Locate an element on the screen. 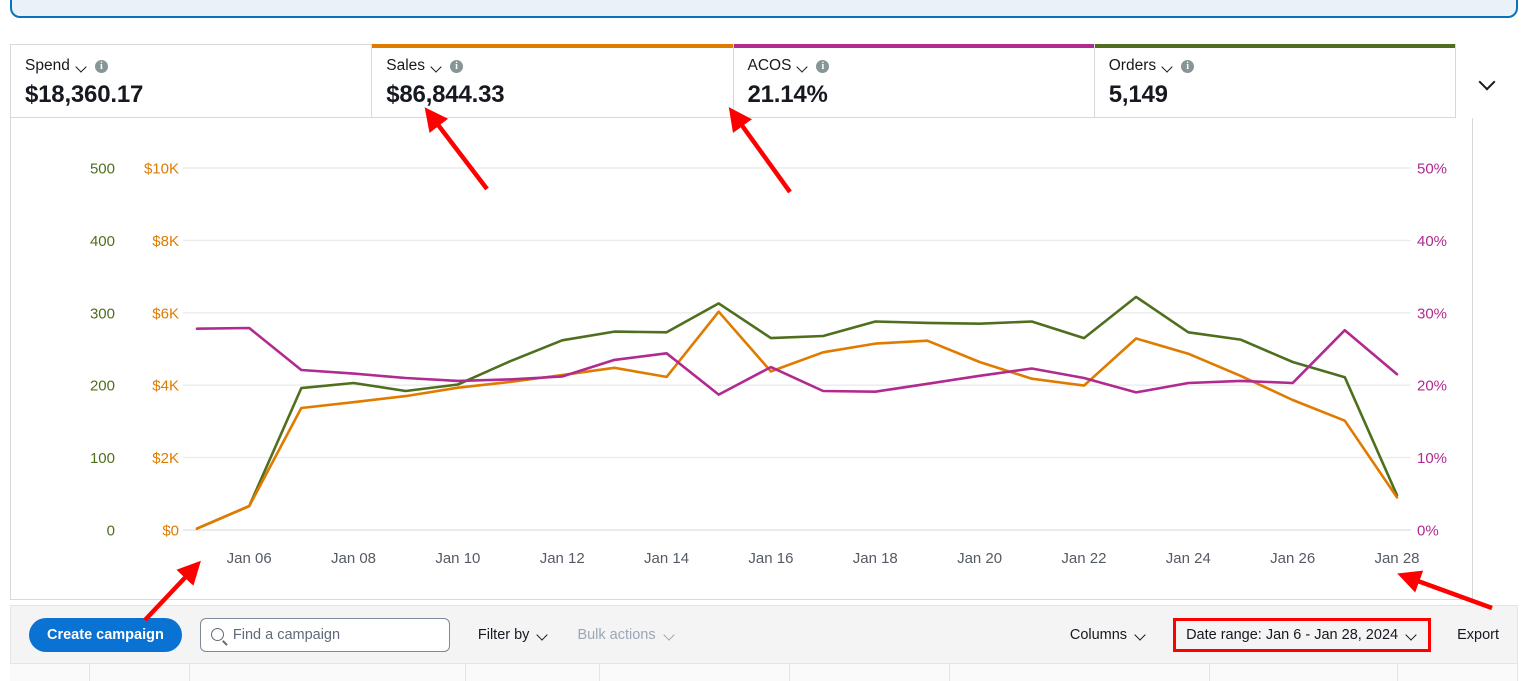 The image size is (1528, 681). metric-value-orders: 5,149 is located at coordinates (1138, 94).